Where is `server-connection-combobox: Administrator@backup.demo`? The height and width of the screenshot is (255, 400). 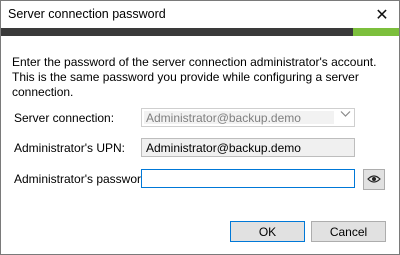
server-connection-combobox: Administrator@backup.demo is located at coordinates (248, 117).